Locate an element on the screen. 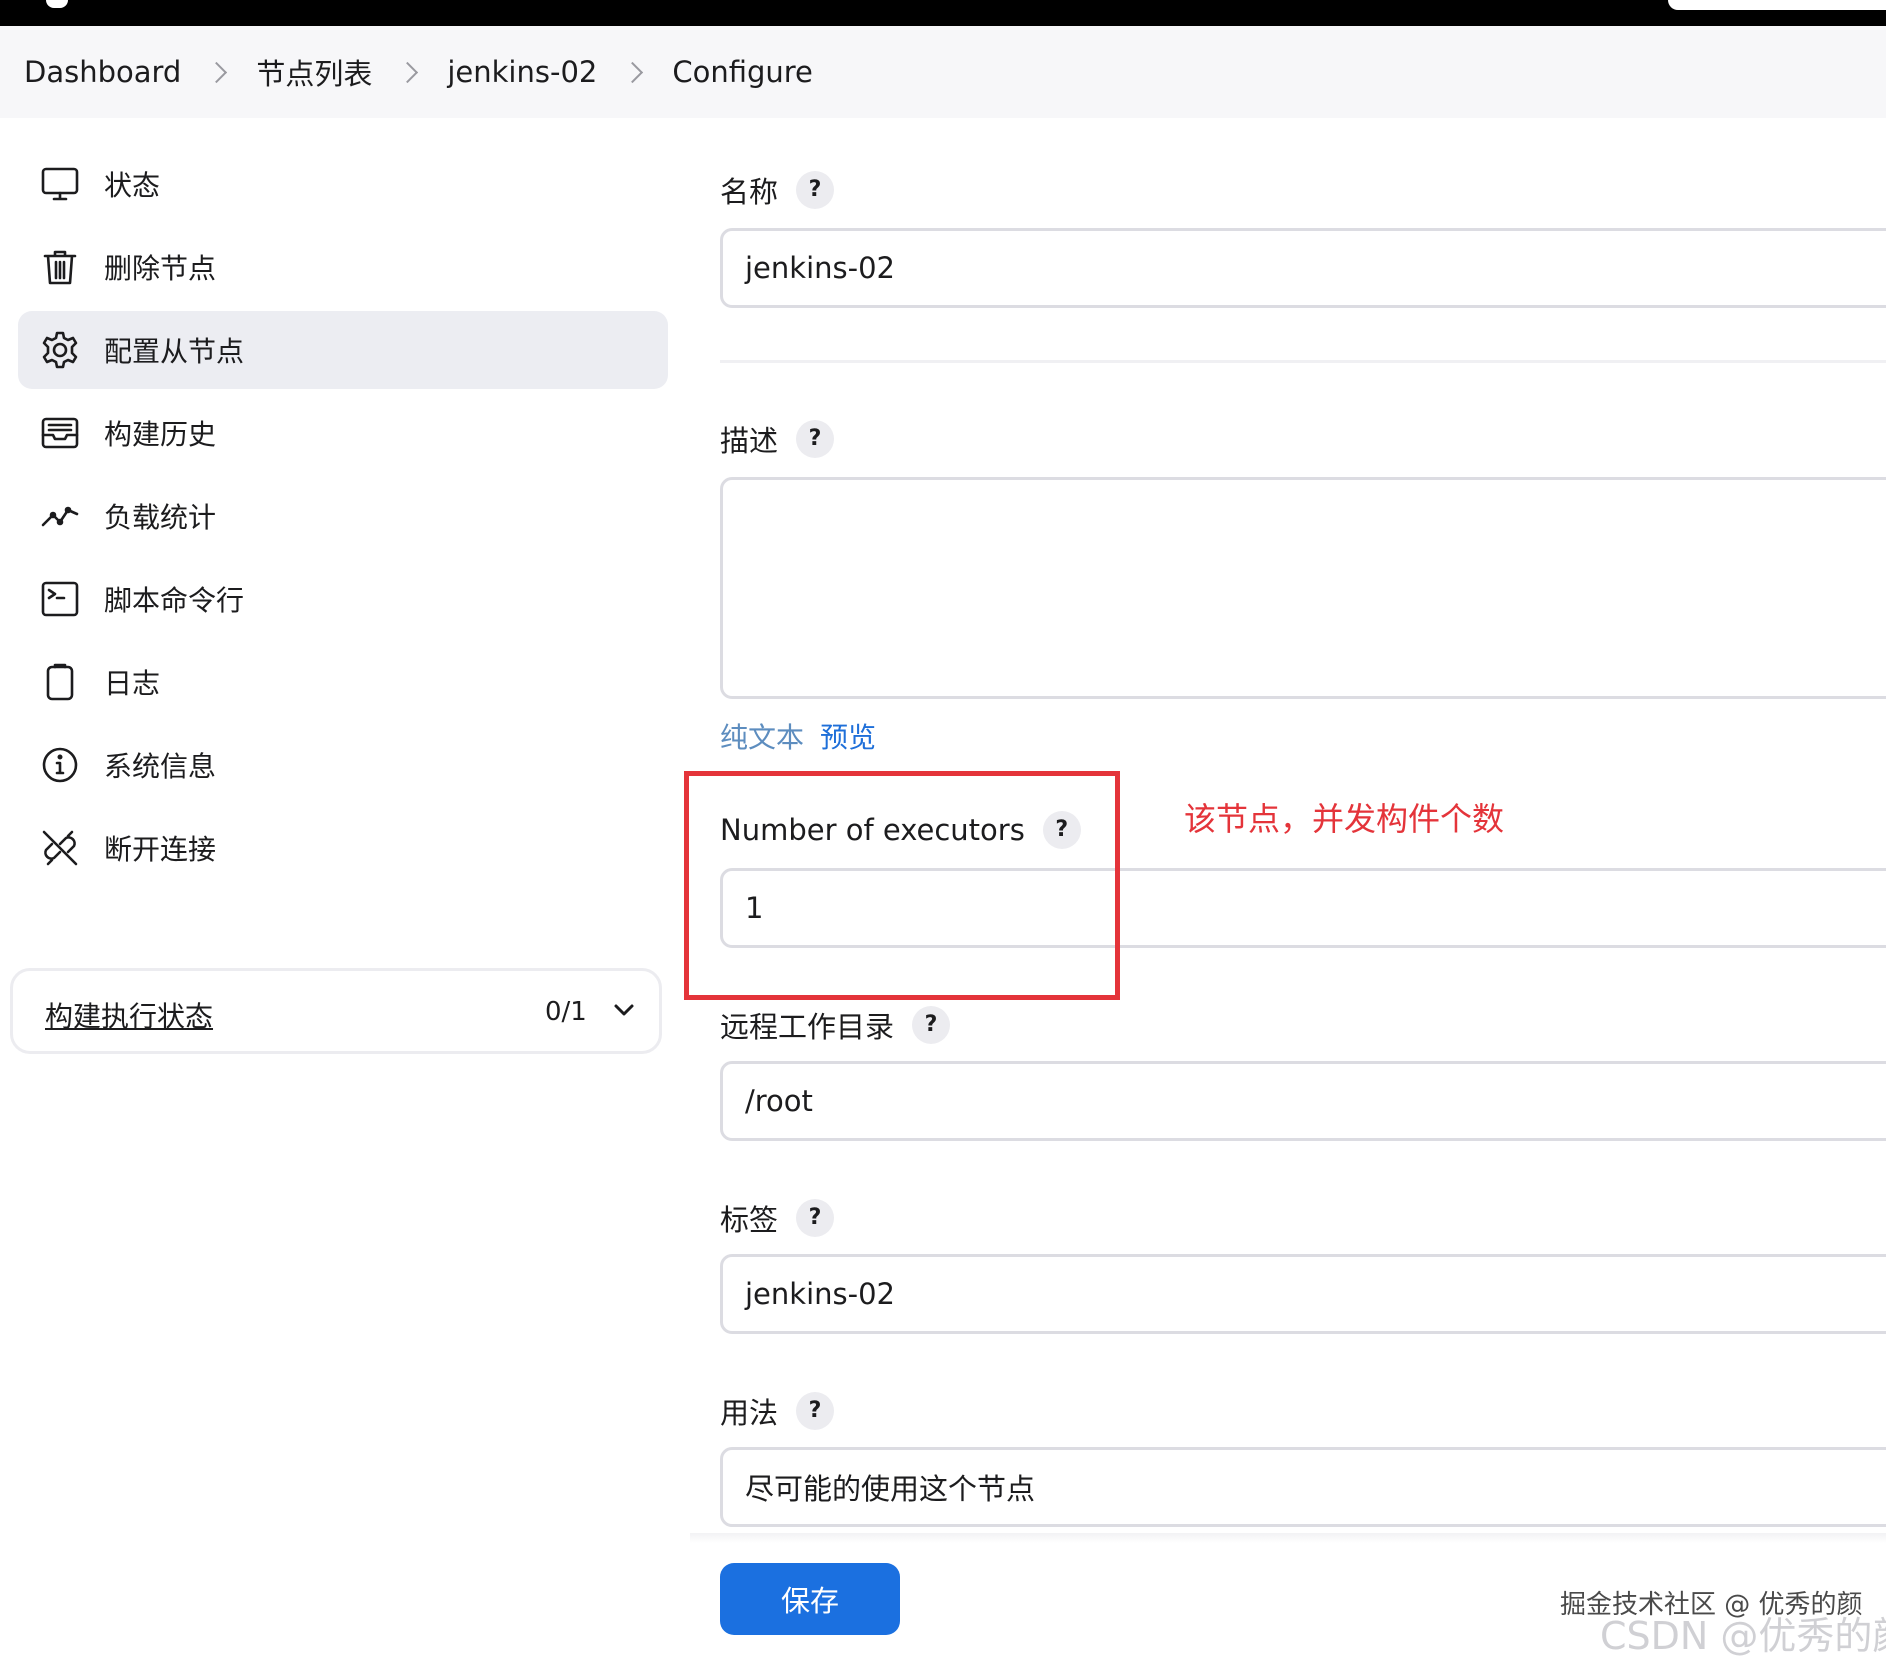 This screenshot has width=1886, height=1660. sidebar-item-script-console: 脚本命令行 is located at coordinates (343, 599).